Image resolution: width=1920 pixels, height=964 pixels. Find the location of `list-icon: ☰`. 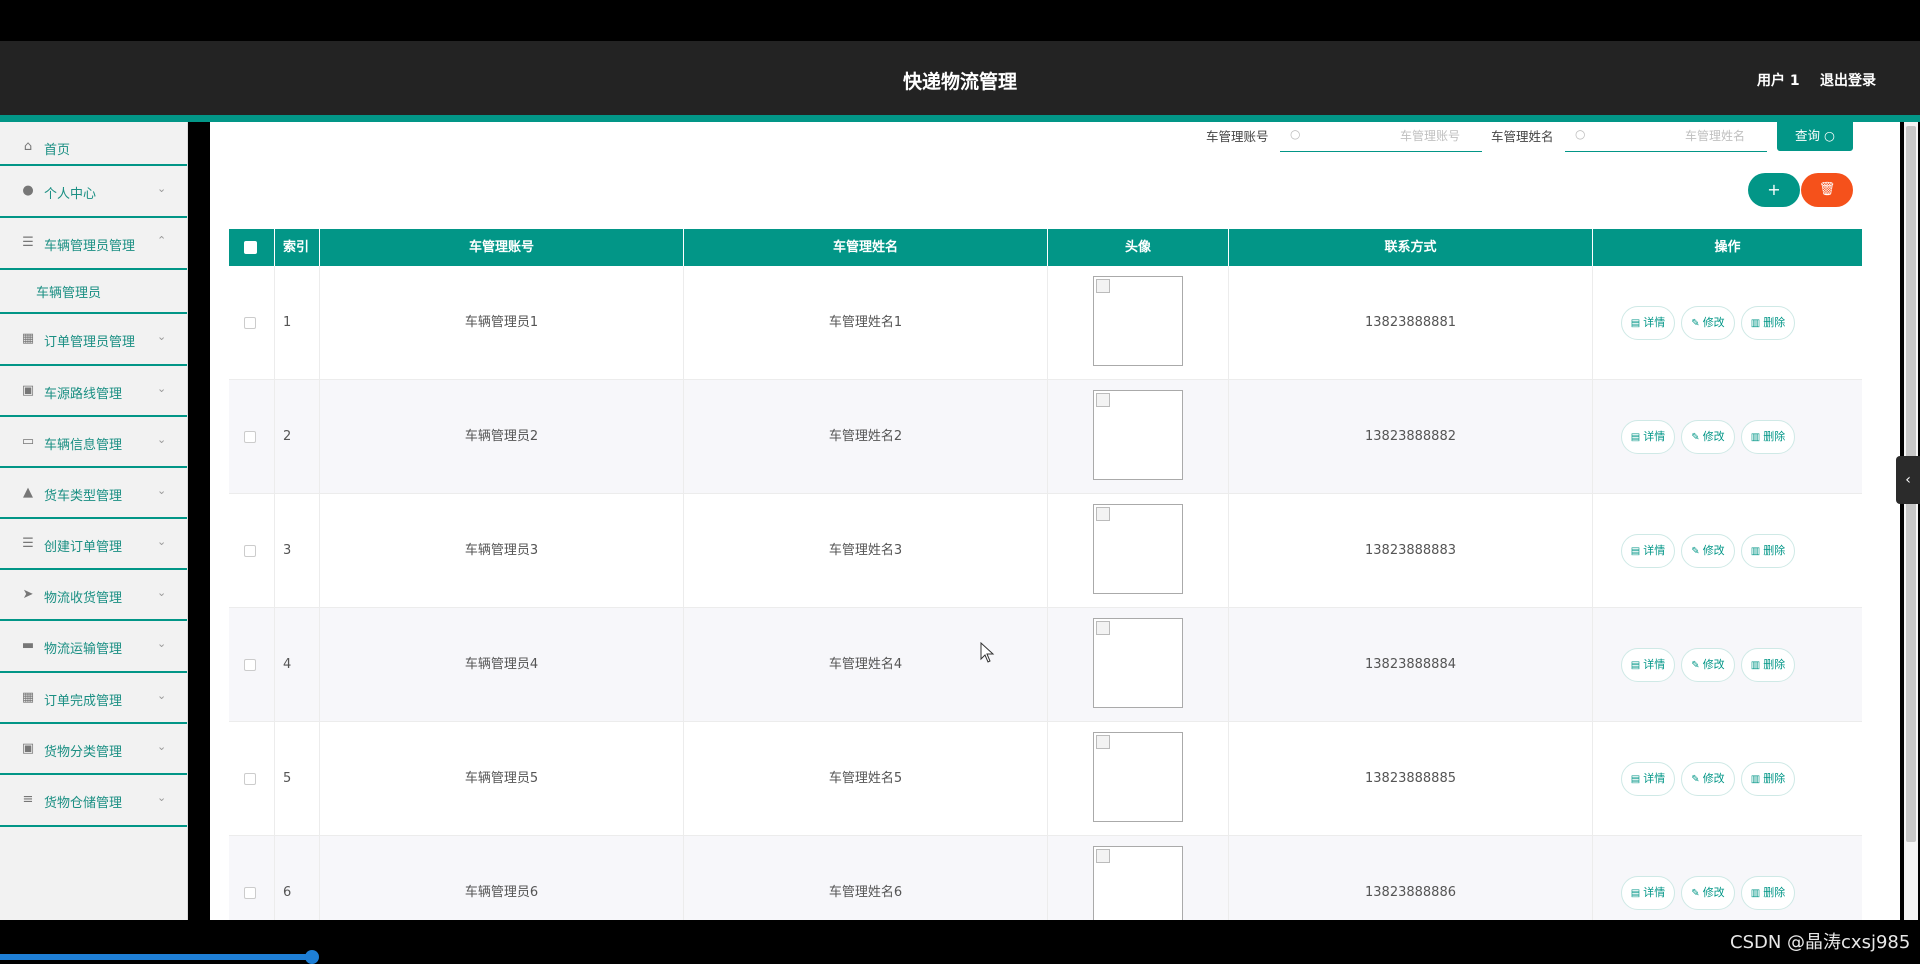

list-icon: ☰ is located at coordinates (28, 242).